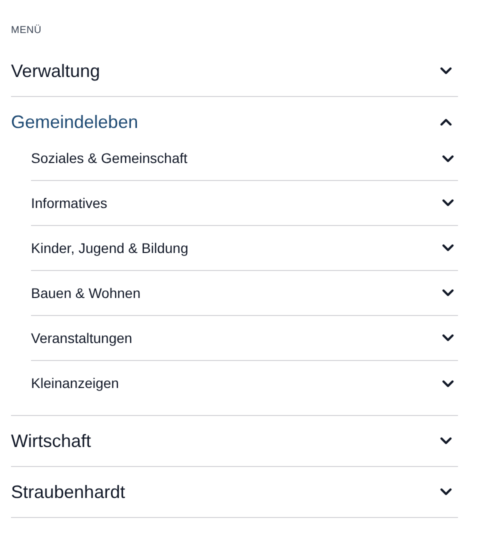  What do you see at coordinates (244, 159) in the screenshot?
I see `submenu-item: Soziales & Gemeinschaft` at bounding box center [244, 159].